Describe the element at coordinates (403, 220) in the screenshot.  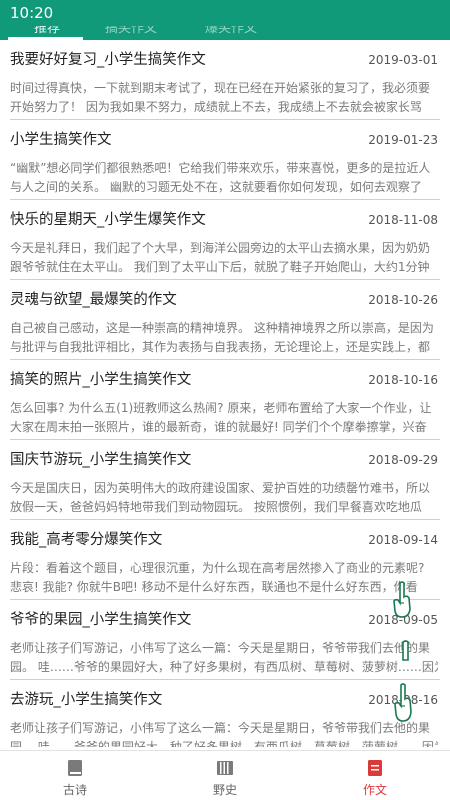
I see `item-date: 2018-11-08` at that location.